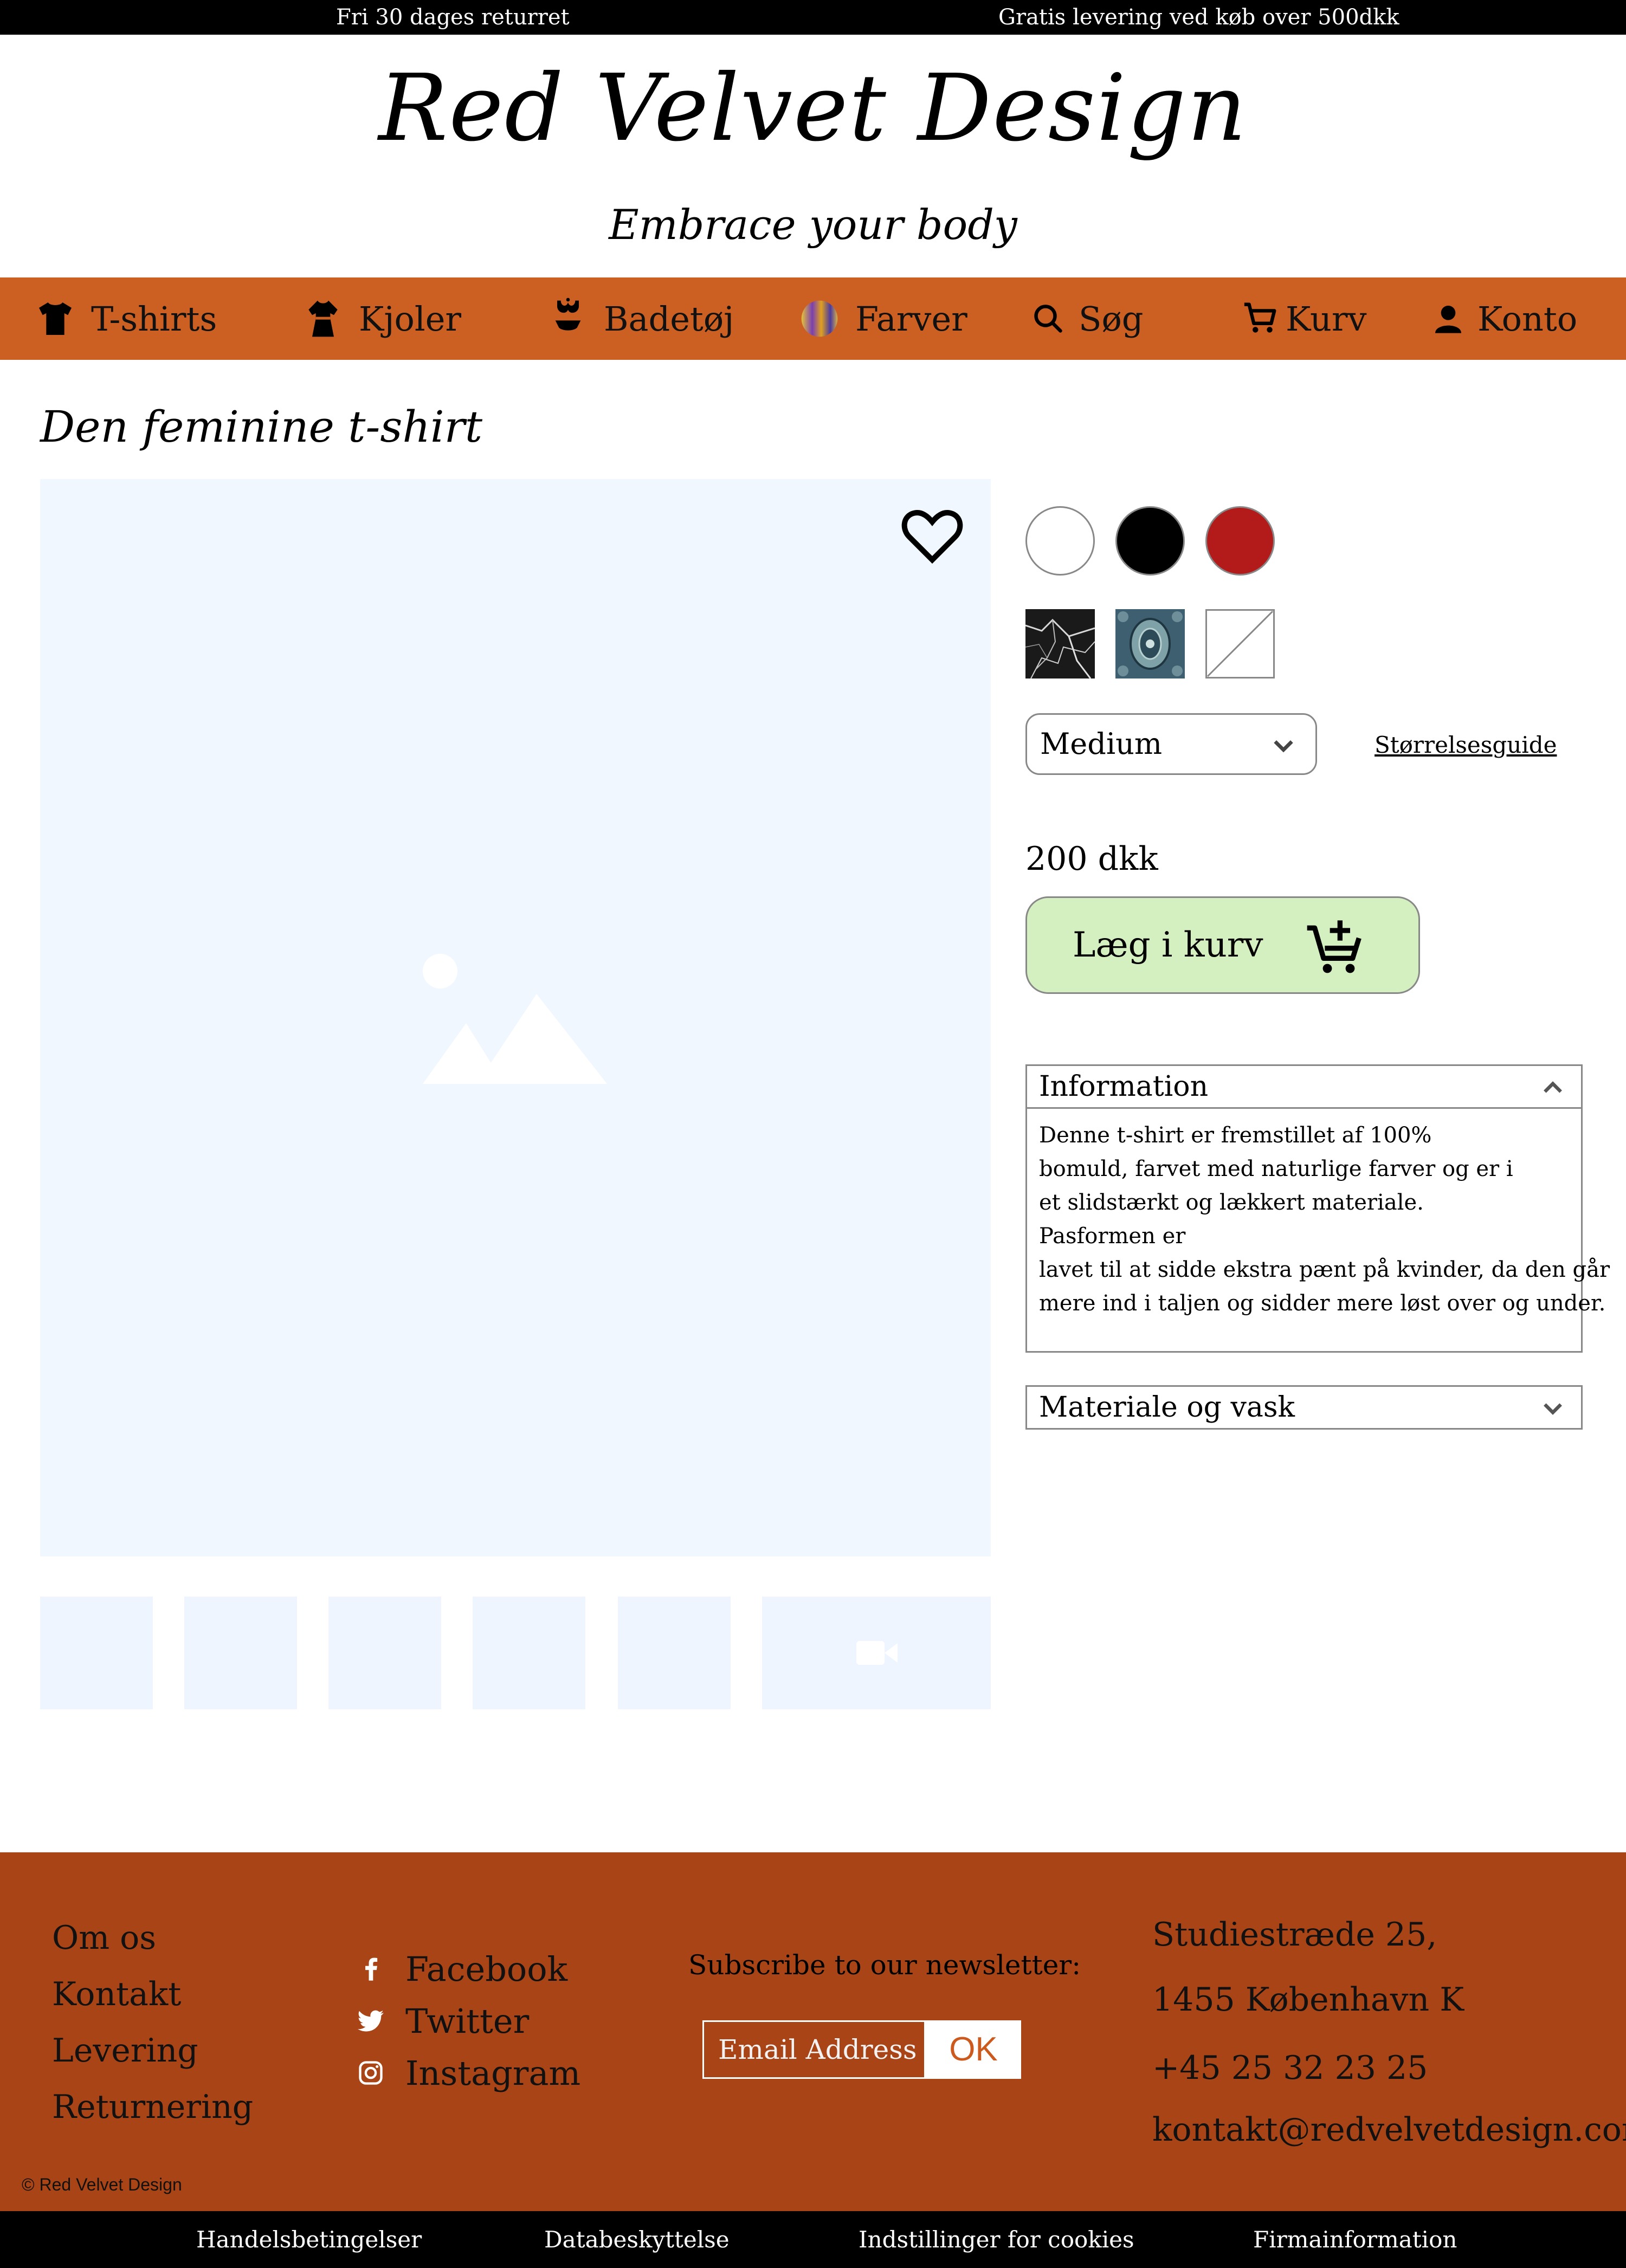 This screenshot has width=1626, height=2268. Describe the element at coordinates (813, 225) in the screenshot. I see `site-tagline: Embrace your body` at that location.